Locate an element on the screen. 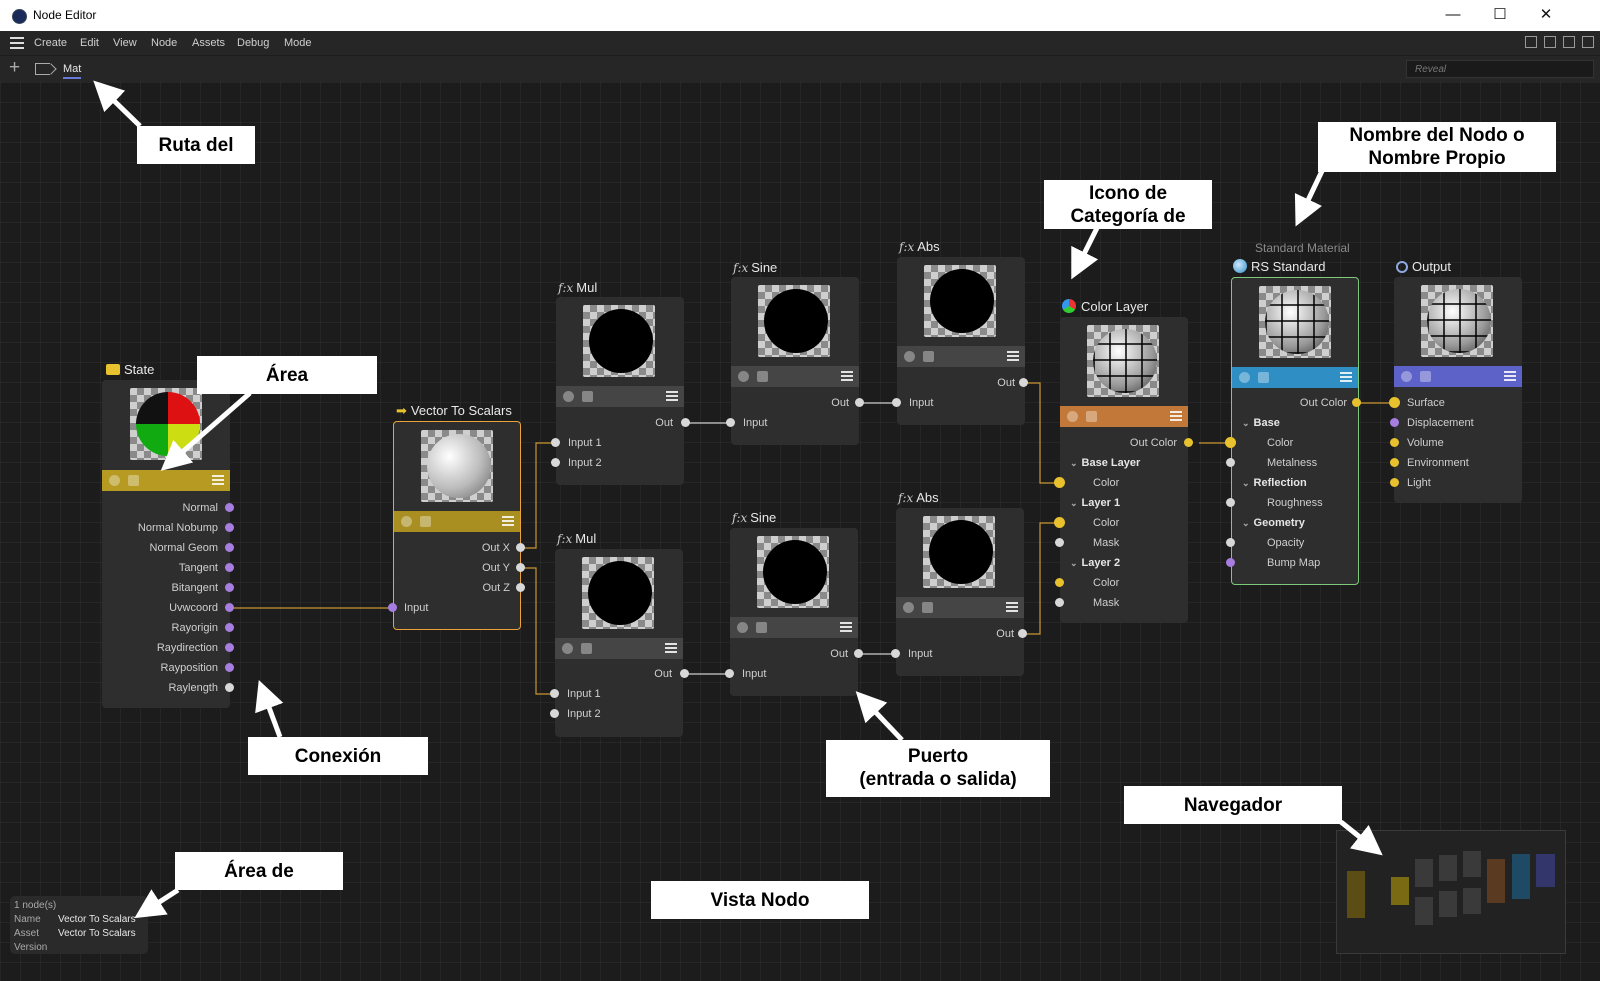 This screenshot has height=981, width=1600. callout-conexion: Conexión is located at coordinates (338, 756).